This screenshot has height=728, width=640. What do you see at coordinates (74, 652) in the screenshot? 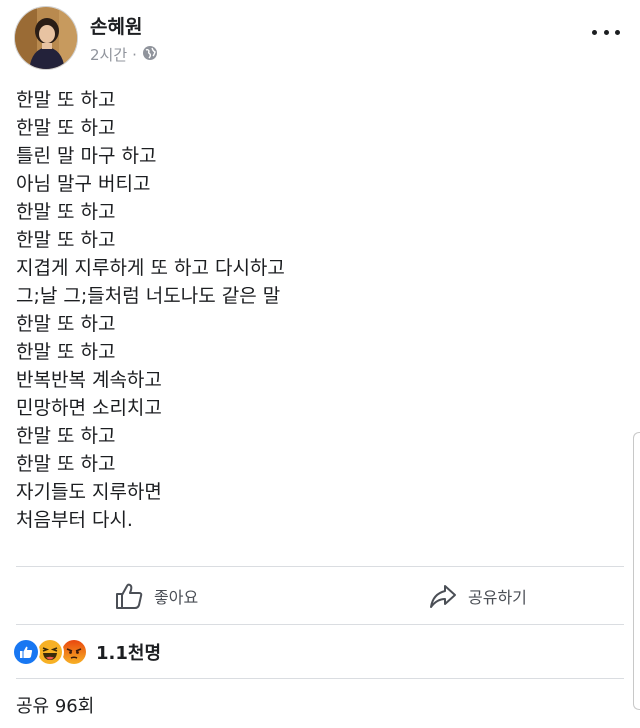
I see `angry-reaction-icon` at bounding box center [74, 652].